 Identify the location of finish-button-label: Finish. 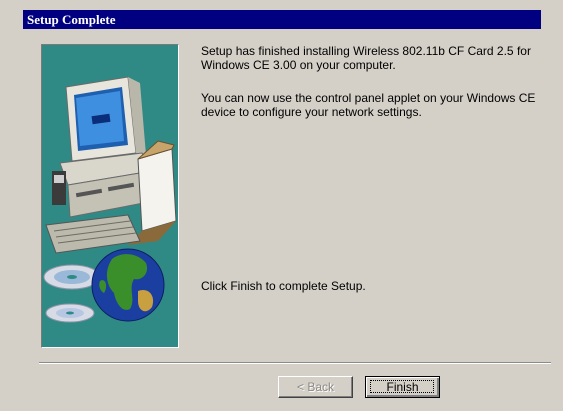
(402, 387).